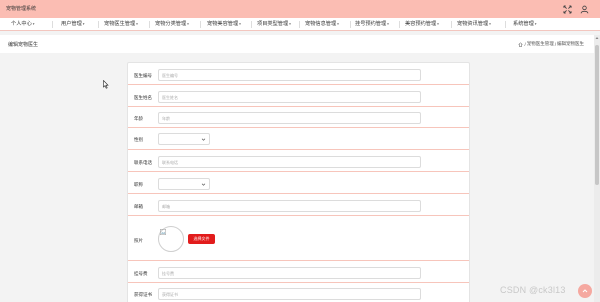 This screenshot has width=600, height=302. I want to click on nav-item-user-management: 用户管理▾, so click(73, 24).